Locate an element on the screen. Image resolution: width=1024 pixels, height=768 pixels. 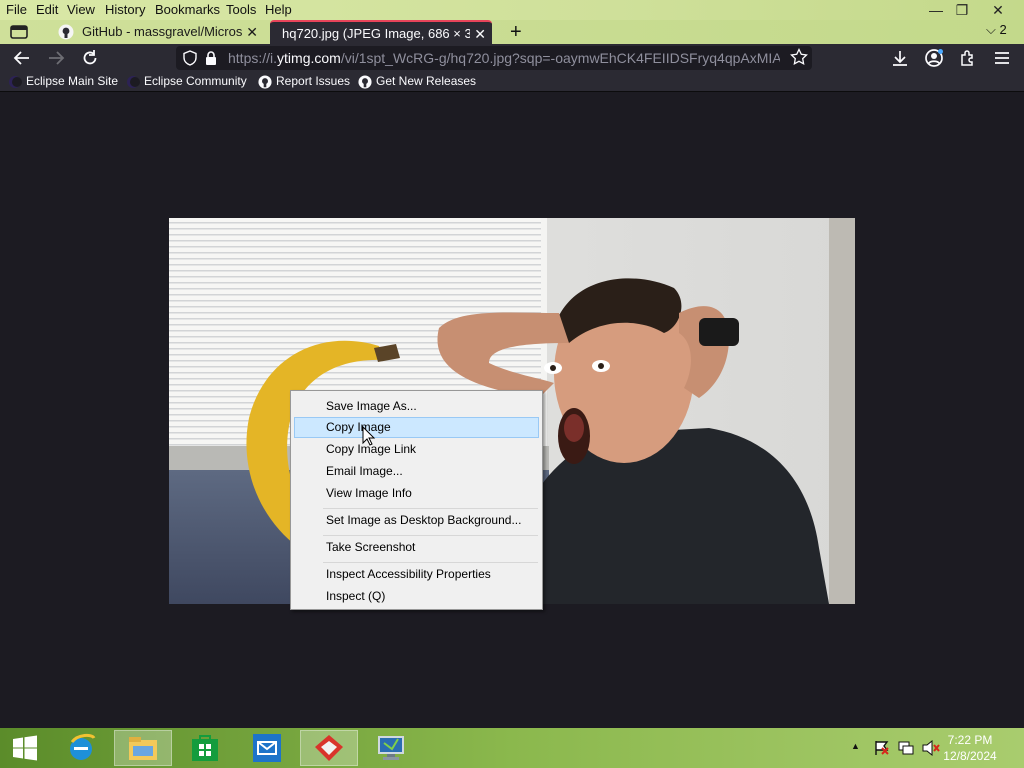
url-host: ytimg.com is located at coordinates (309, 58).